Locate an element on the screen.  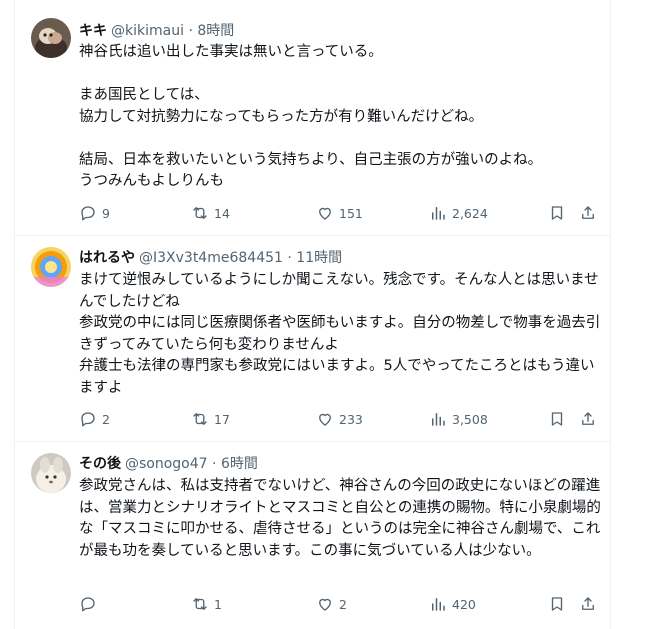
tweet-actions: 2 17 233 3,508 is located at coordinates (341, 419).